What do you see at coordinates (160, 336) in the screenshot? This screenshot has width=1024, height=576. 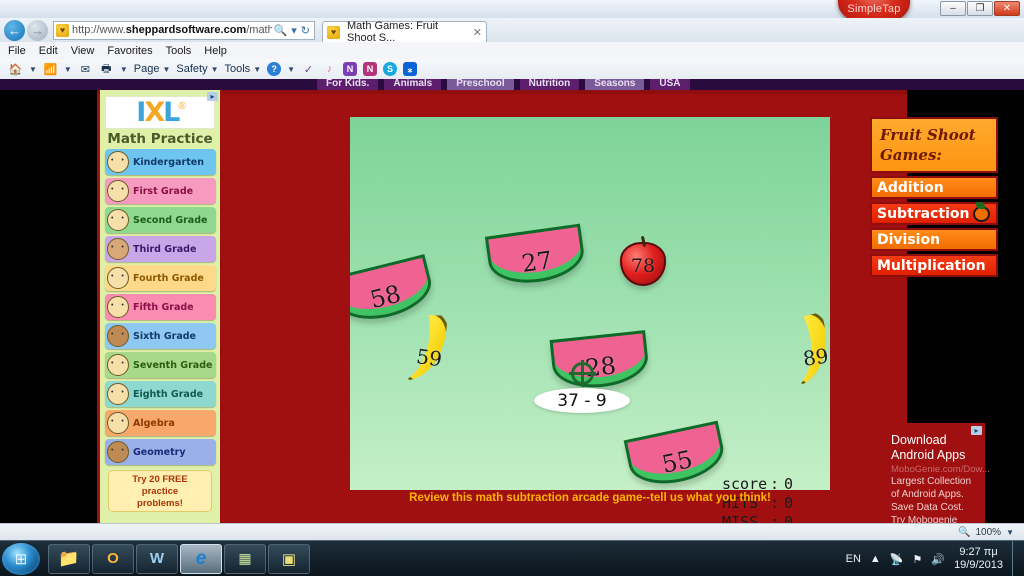 I see `grade-item-sixth-grade: Sixth Grade` at bounding box center [160, 336].